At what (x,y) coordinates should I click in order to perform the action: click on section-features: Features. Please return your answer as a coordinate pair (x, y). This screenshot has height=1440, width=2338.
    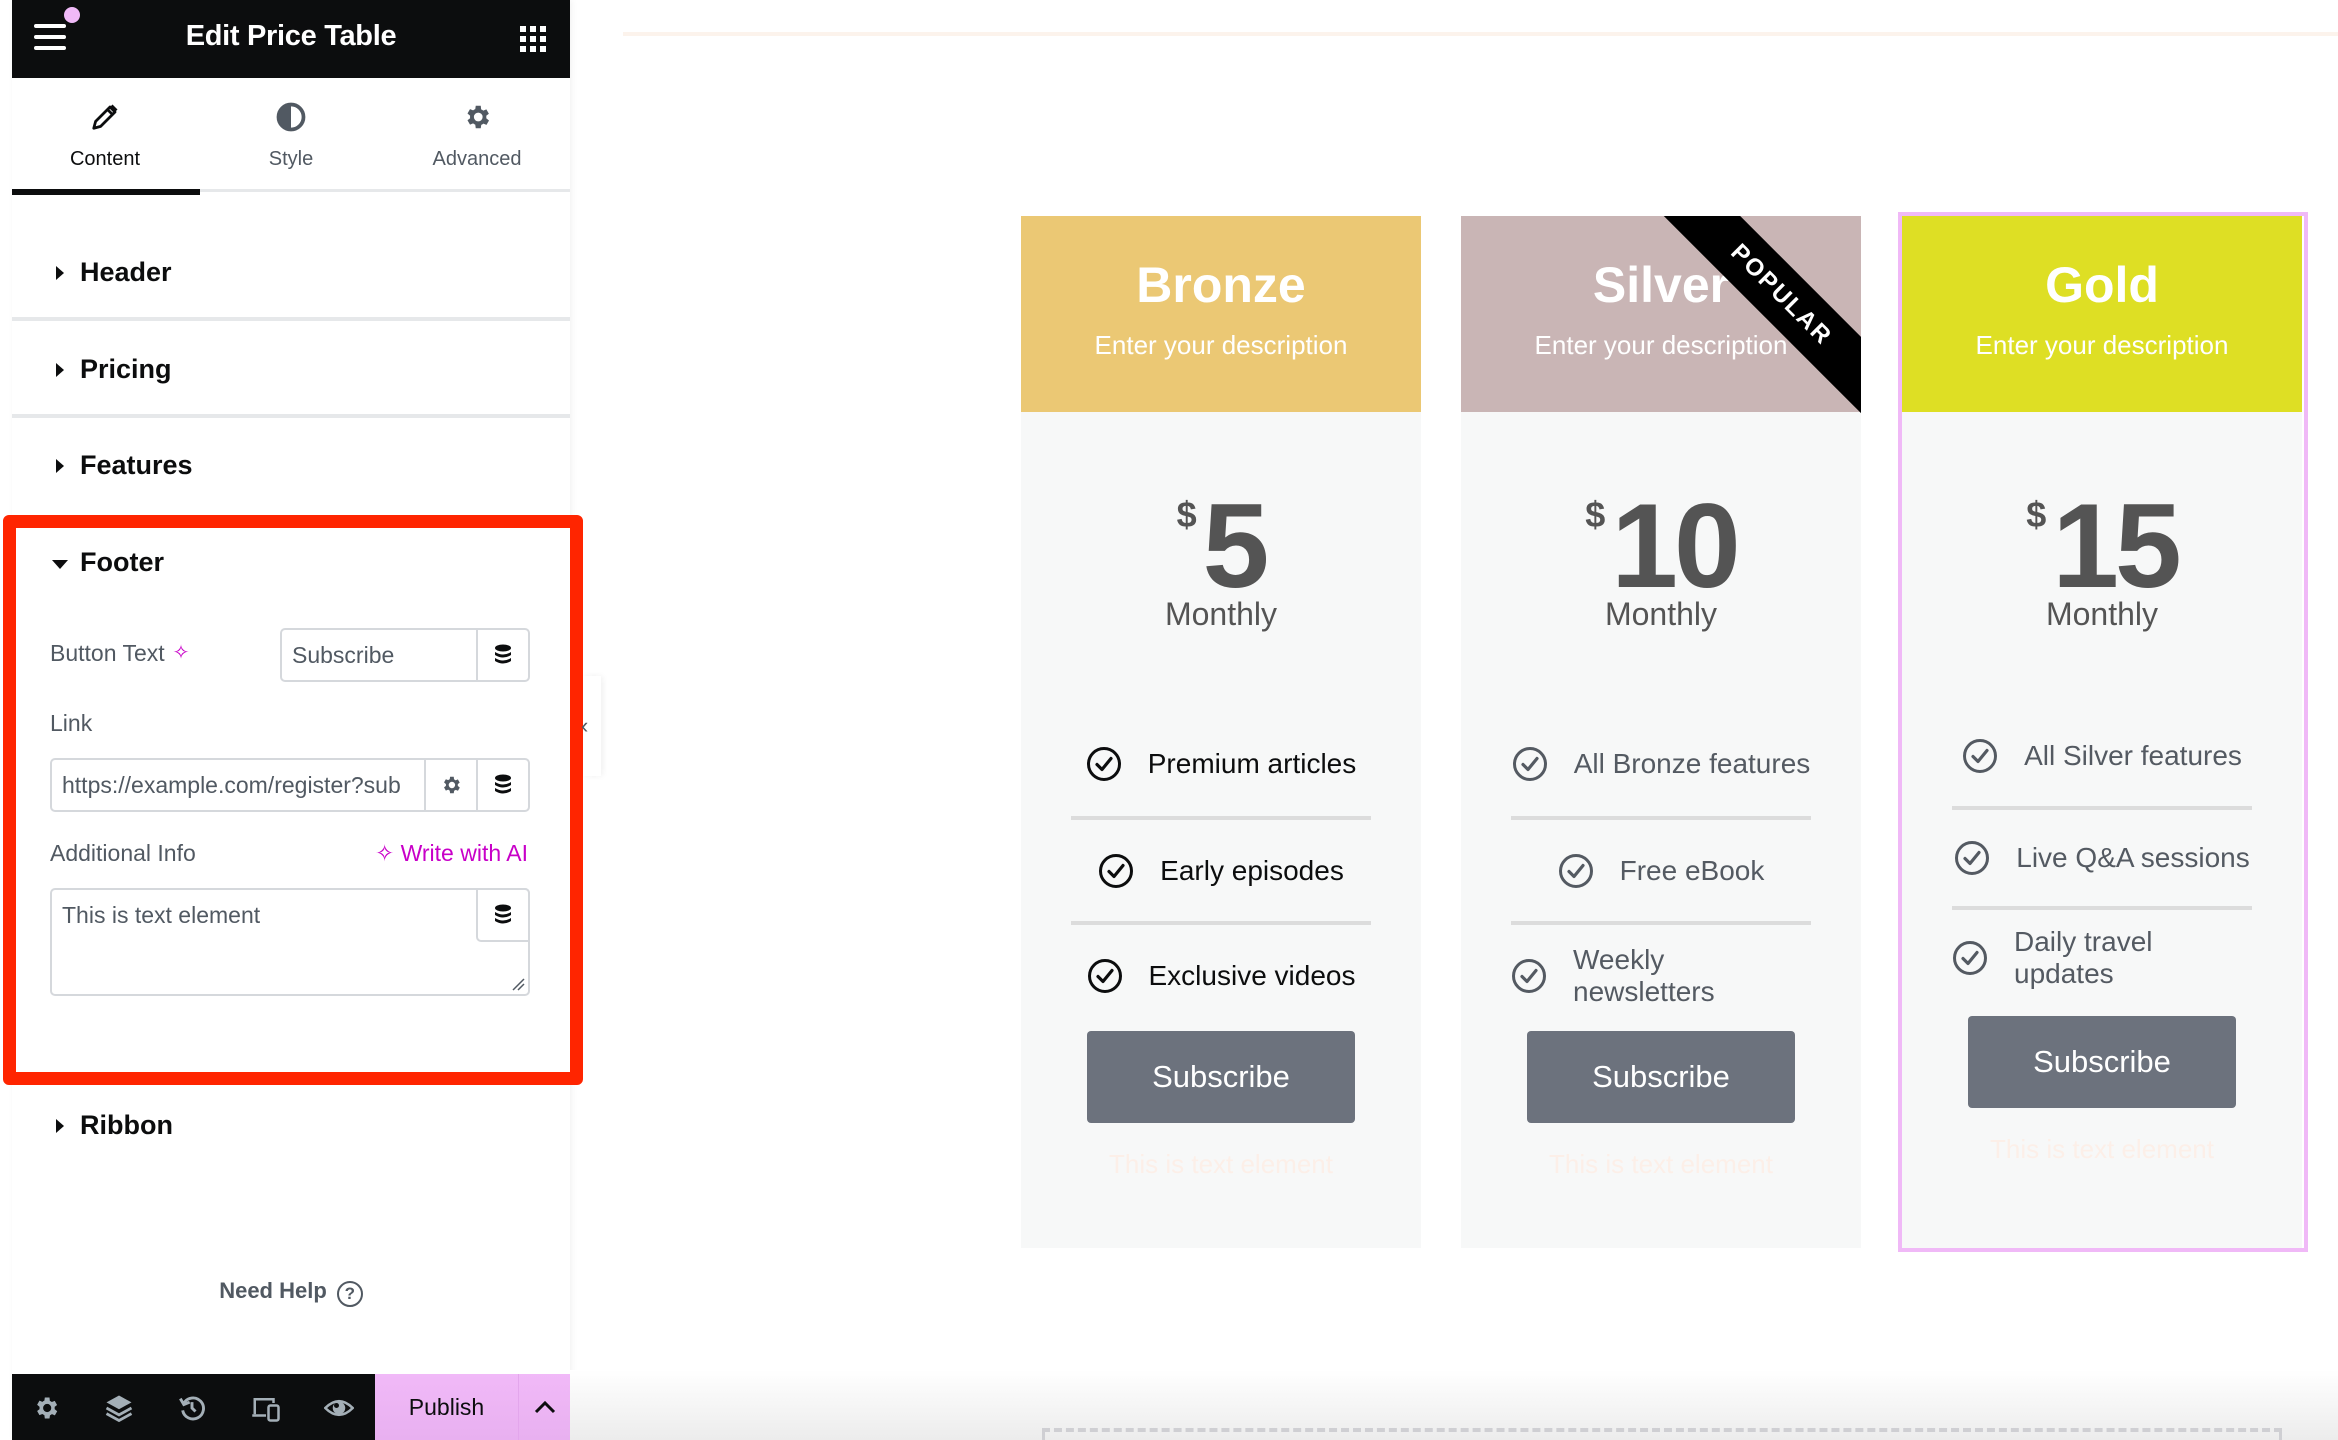
    Looking at the image, I should click on (291, 466).